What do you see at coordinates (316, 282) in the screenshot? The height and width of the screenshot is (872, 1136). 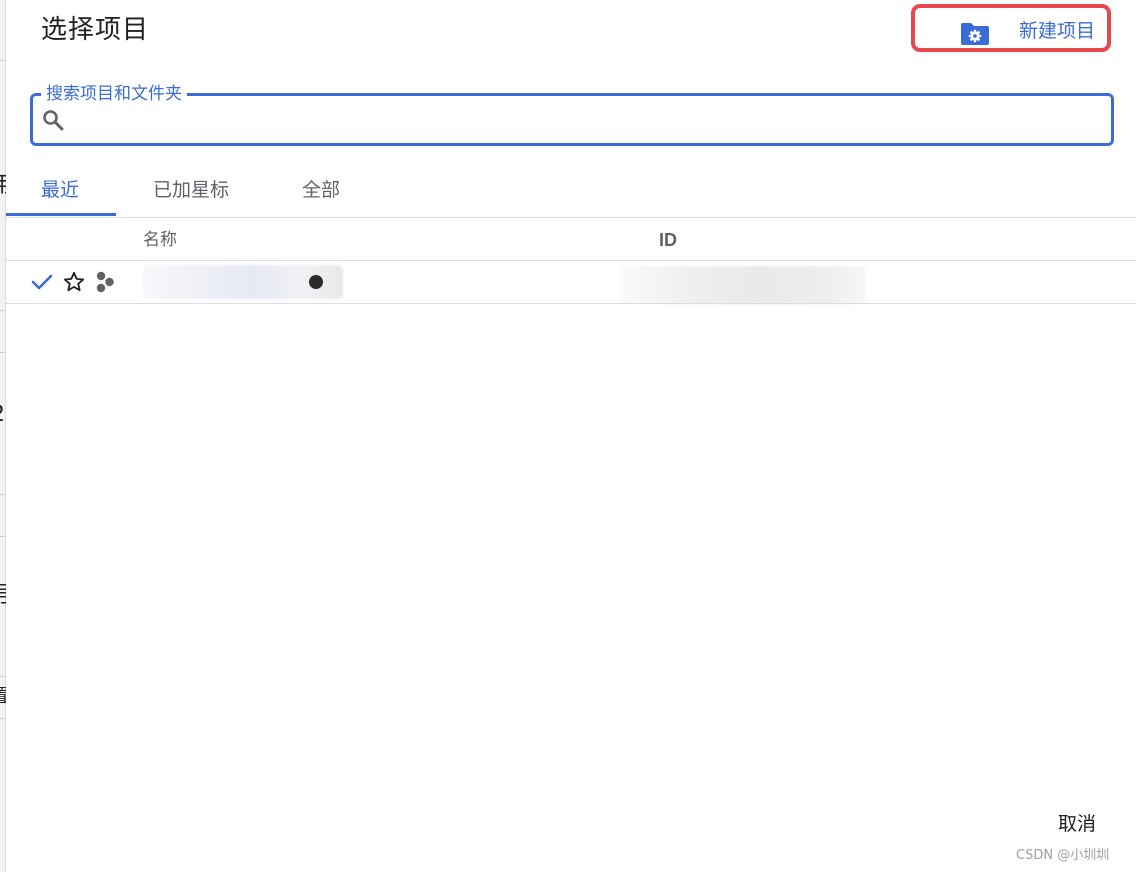 I see `project-name-redacted-mark` at bounding box center [316, 282].